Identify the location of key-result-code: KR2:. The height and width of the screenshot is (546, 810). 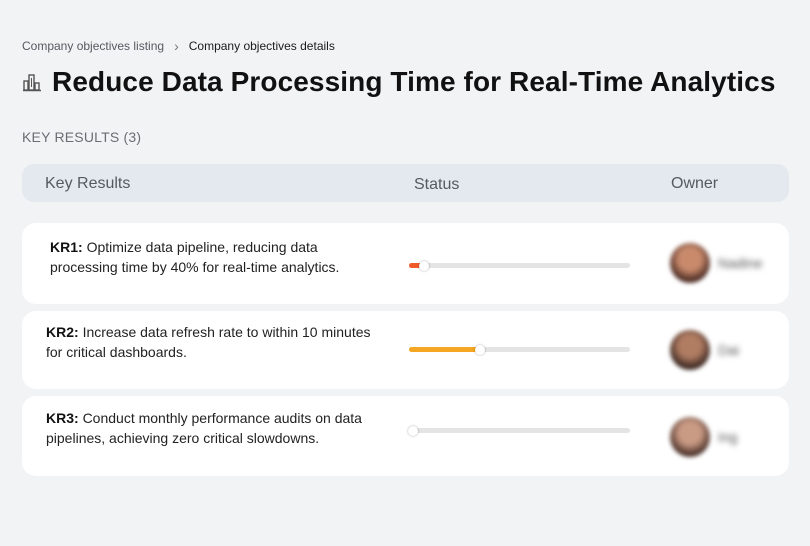
(62, 332).